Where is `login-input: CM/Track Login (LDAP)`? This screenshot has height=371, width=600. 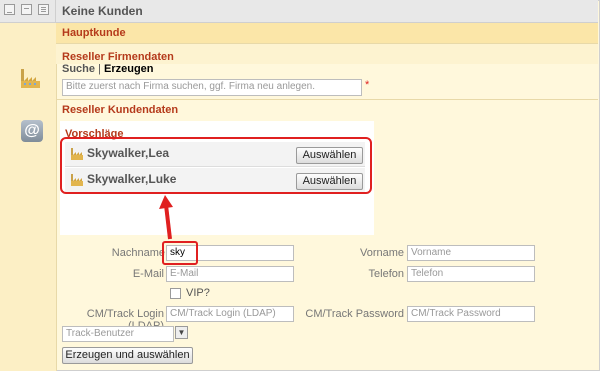 login-input: CM/Track Login (LDAP) is located at coordinates (230, 314).